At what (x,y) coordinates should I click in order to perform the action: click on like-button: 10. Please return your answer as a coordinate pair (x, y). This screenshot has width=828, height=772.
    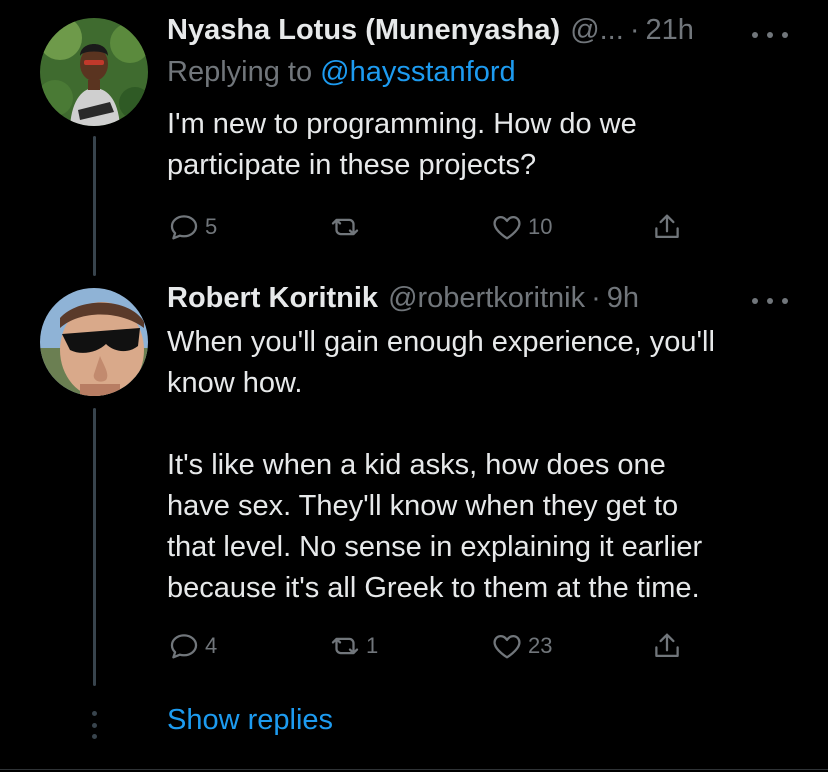
    Looking at the image, I should click on (521, 227).